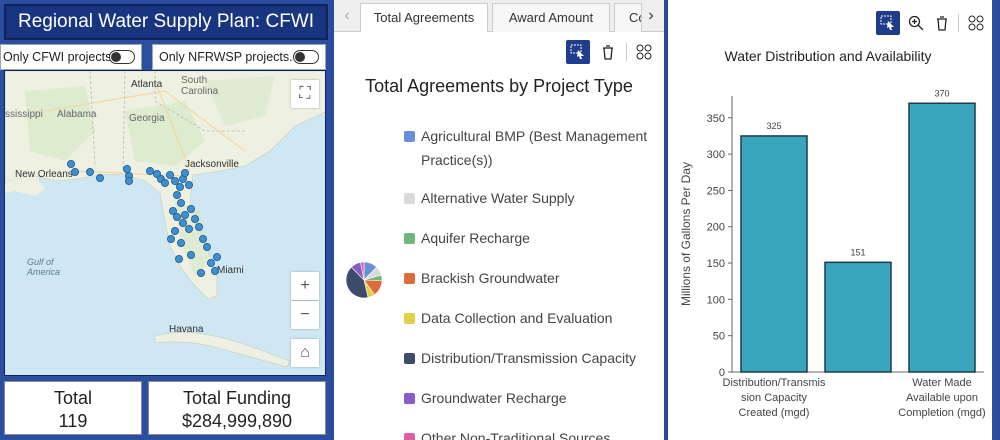 The width and height of the screenshot is (1000, 440). Describe the element at coordinates (305, 353) in the screenshot. I see `home-button: ⌂` at that location.